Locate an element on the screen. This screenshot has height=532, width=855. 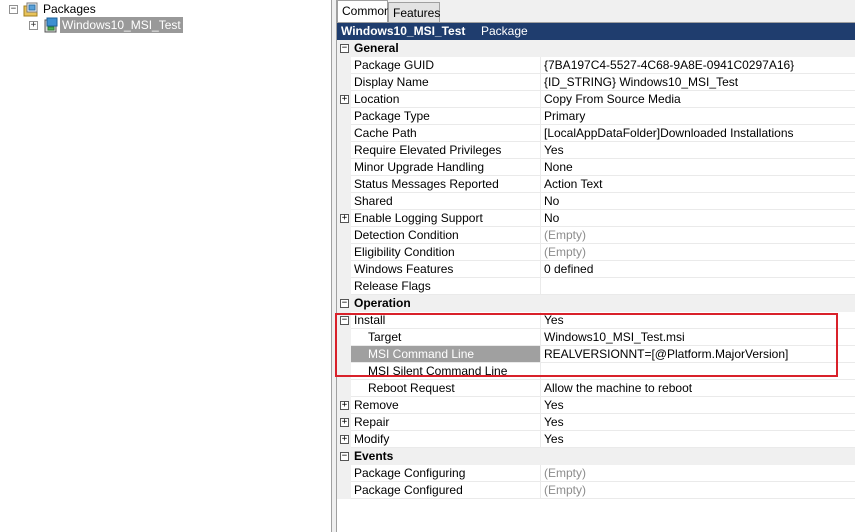
property-row-package-type: Package Type Primary is located at coordinates (596, 116).